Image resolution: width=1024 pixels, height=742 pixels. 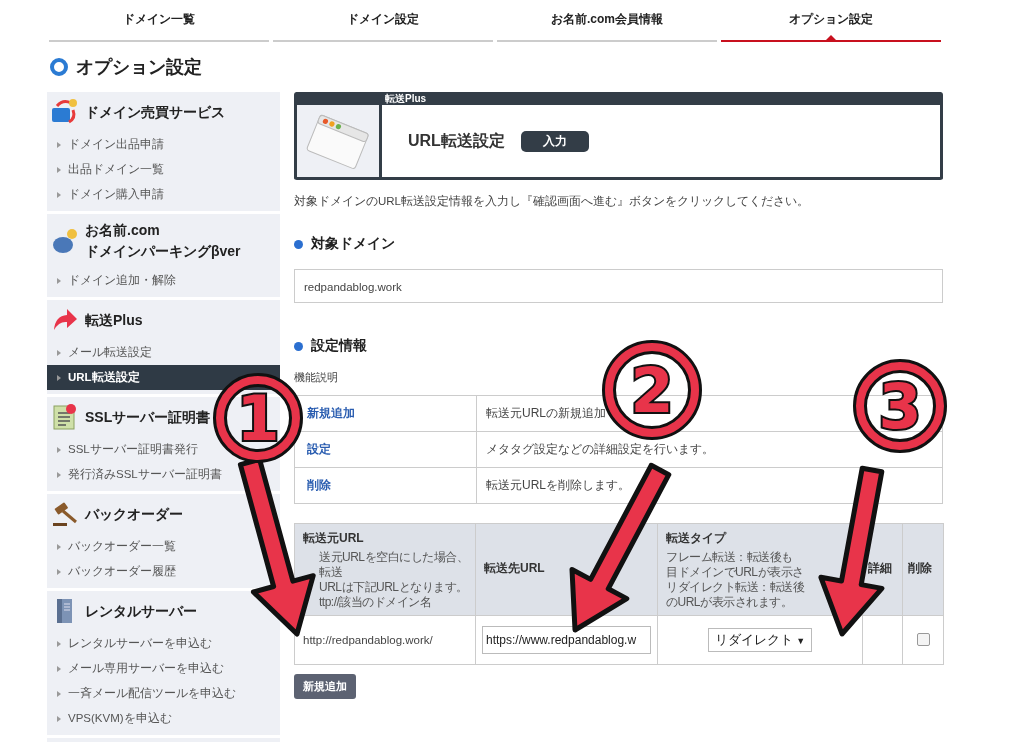 What do you see at coordinates (339, 346) in the screenshot?
I see `section-heading: 設定情報` at bounding box center [339, 346].